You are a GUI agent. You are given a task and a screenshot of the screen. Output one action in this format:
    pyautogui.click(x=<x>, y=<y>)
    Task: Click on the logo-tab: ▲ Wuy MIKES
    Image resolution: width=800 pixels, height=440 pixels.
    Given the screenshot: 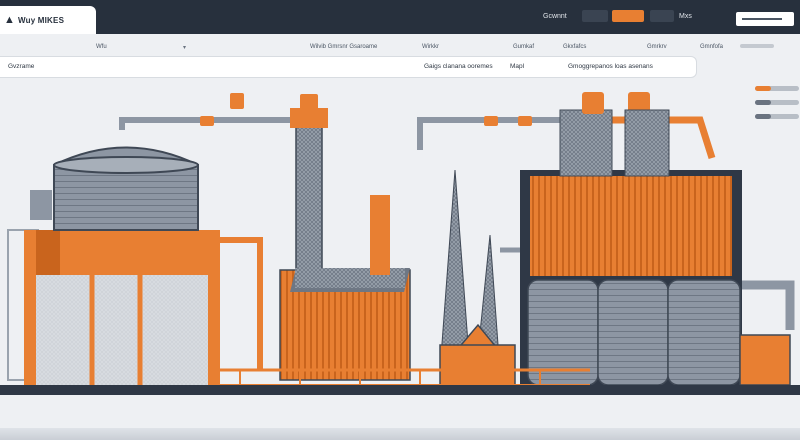 What is the action you would take?
    pyautogui.click(x=48, y=20)
    